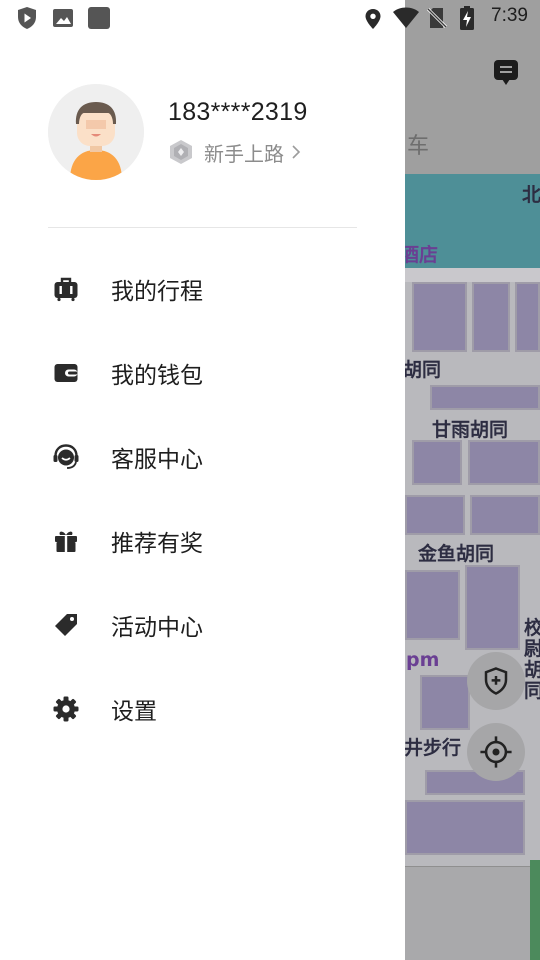 This screenshot has height=960, width=540. I want to click on menu-label: 我的行程, so click(157, 292).